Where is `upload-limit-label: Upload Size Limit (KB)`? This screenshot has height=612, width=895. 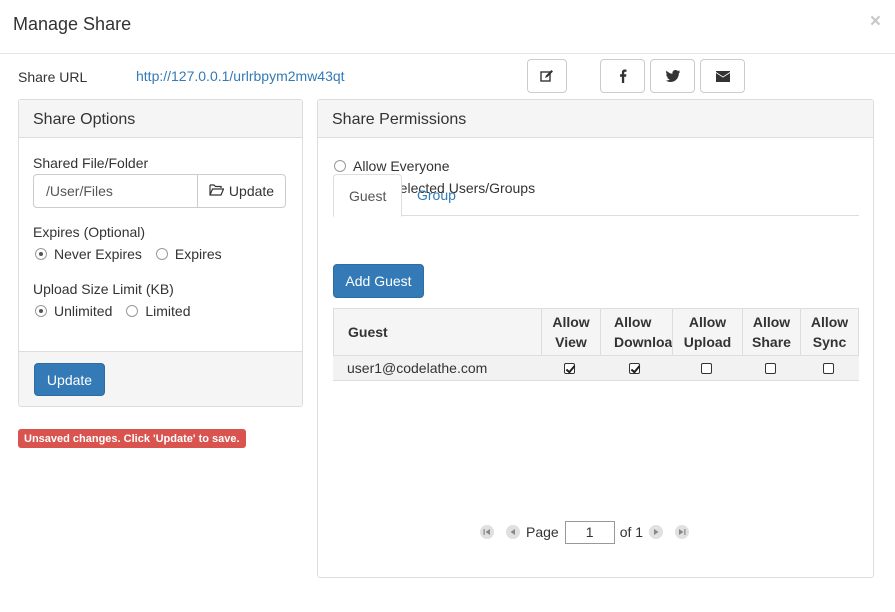
upload-limit-label: Upload Size Limit (KB) is located at coordinates (103, 289).